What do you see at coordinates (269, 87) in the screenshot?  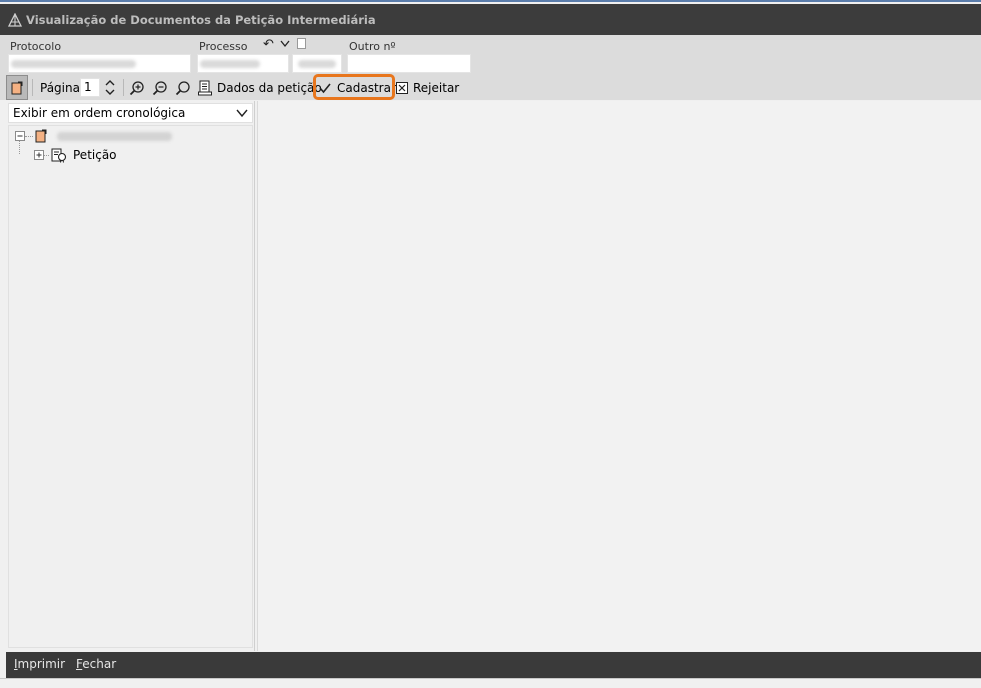 I see `dados-peticao-label: Dados da petição` at bounding box center [269, 87].